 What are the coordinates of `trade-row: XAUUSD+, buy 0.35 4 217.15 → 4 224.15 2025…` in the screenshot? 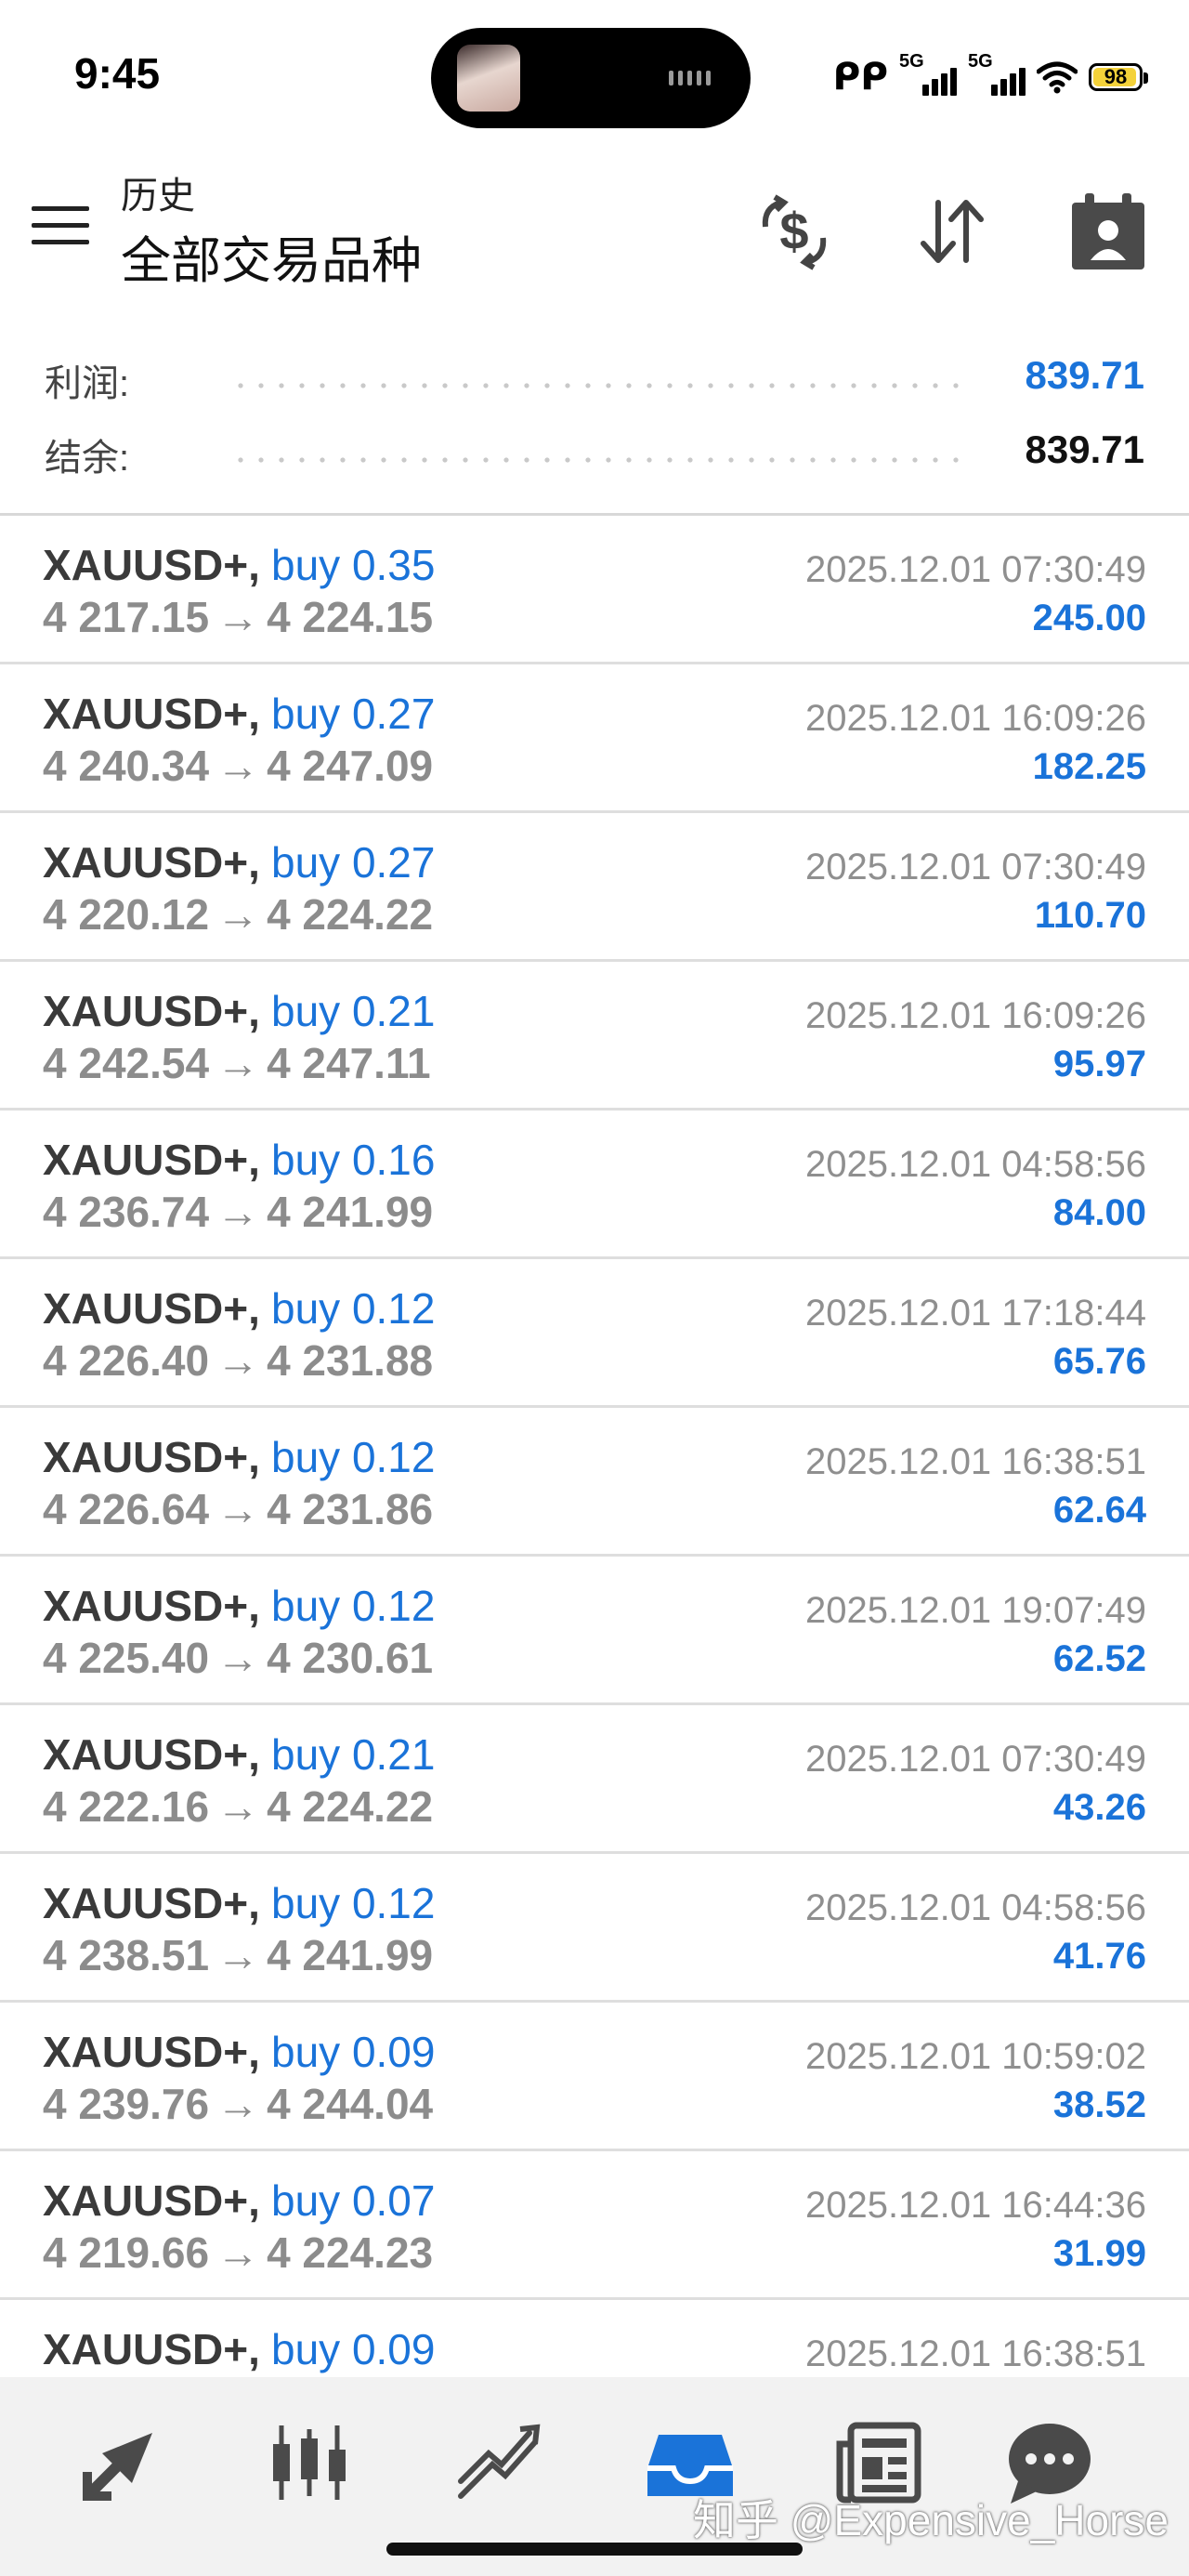 It's located at (594, 590).